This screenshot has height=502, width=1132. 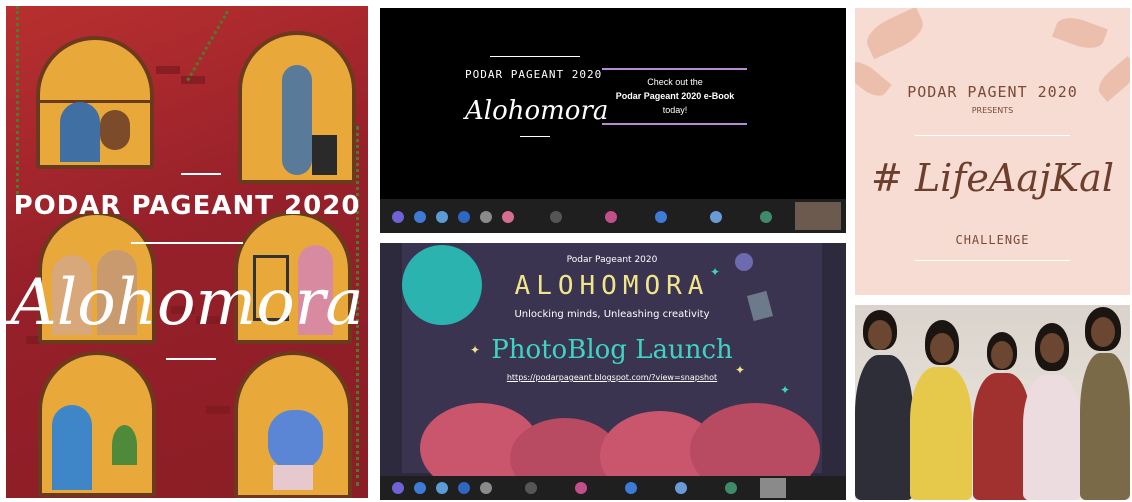 What do you see at coordinates (534, 74) in the screenshot?
I see `ebook-event-title: PODAR PAGEANT 2020` at bounding box center [534, 74].